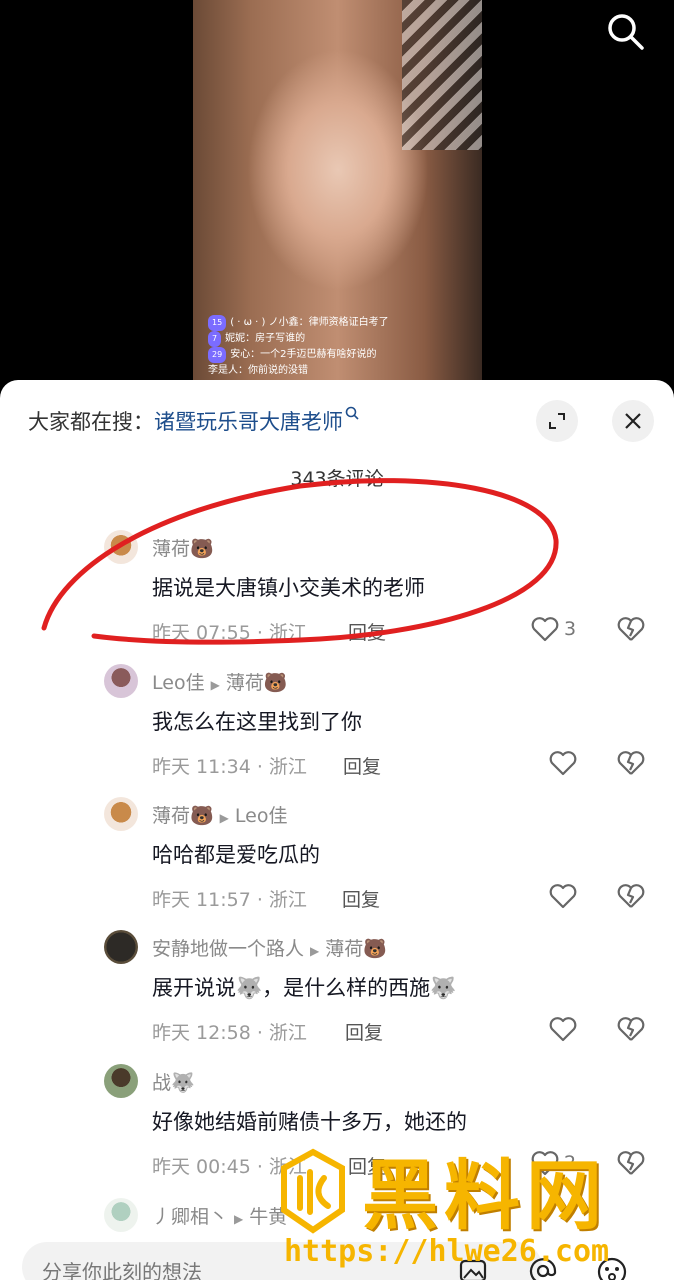 This screenshot has height=1280, width=674. I want to click on image-icon, so click(473, 1268).